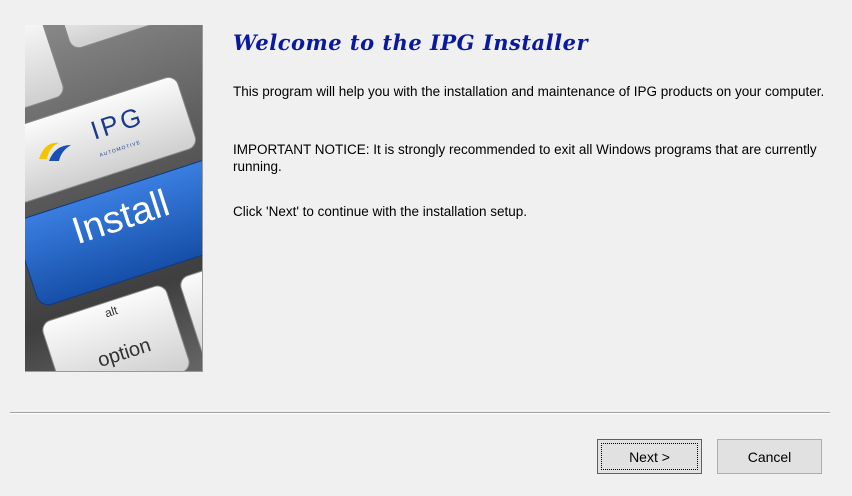 The width and height of the screenshot is (852, 496). What do you see at coordinates (420, 413) in the screenshot?
I see `button-separator` at bounding box center [420, 413].